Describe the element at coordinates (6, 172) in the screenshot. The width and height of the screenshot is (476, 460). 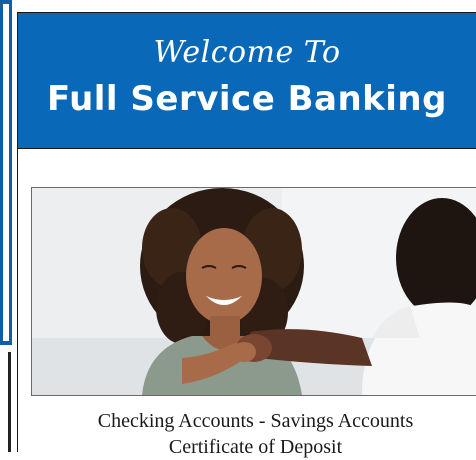
I see `adjacent-ad-border` at that location.